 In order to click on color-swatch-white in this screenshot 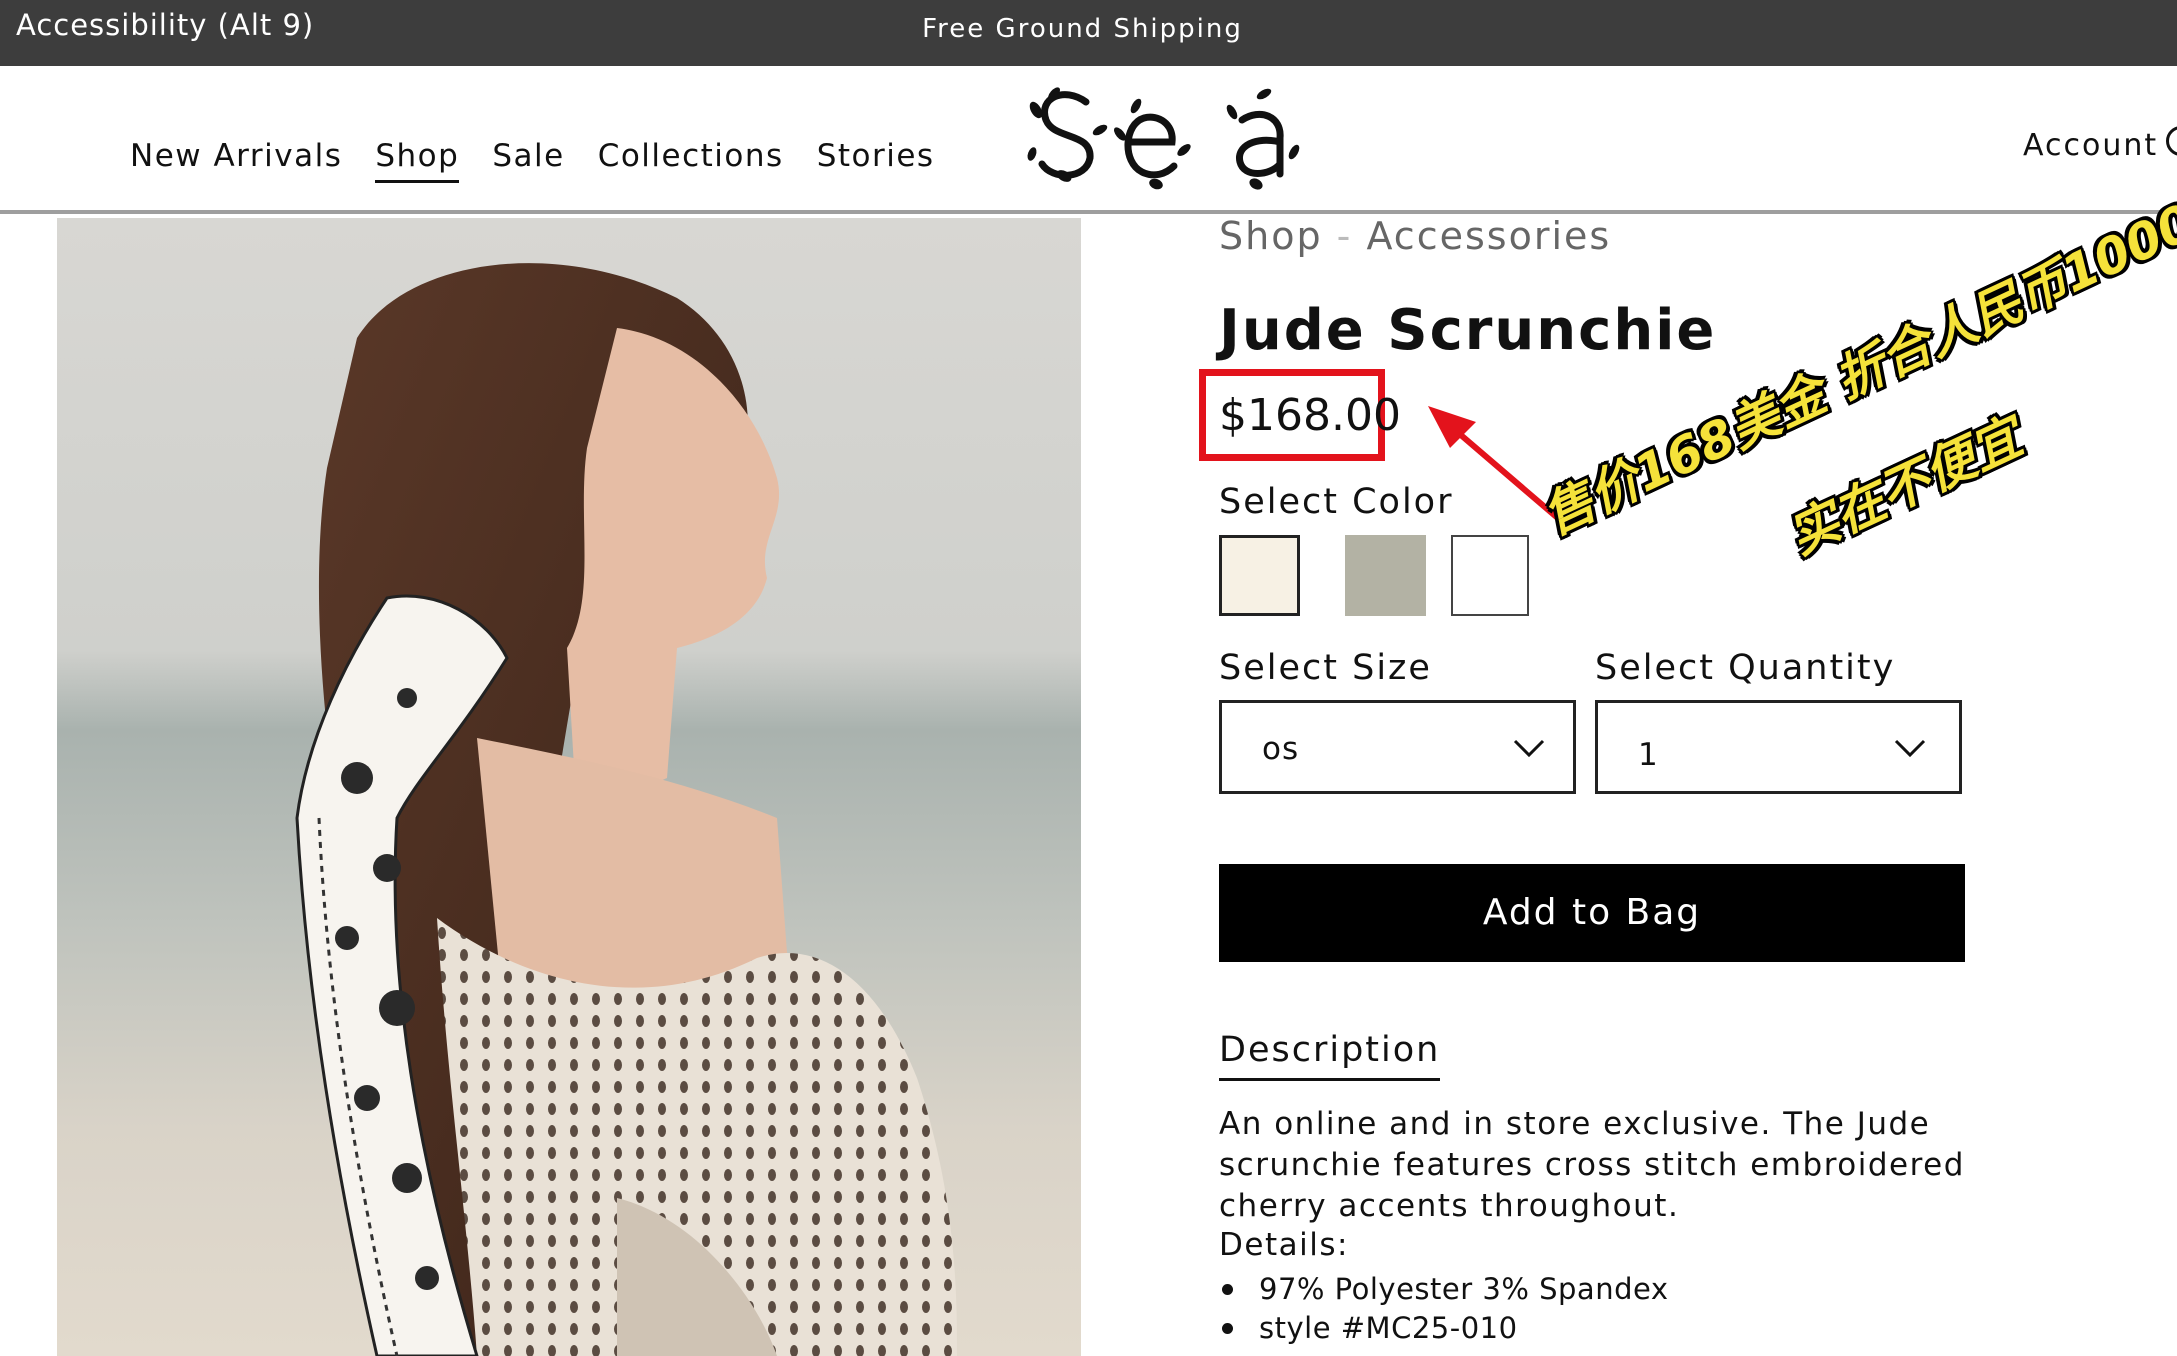, I will do `click(1490, 575)`.